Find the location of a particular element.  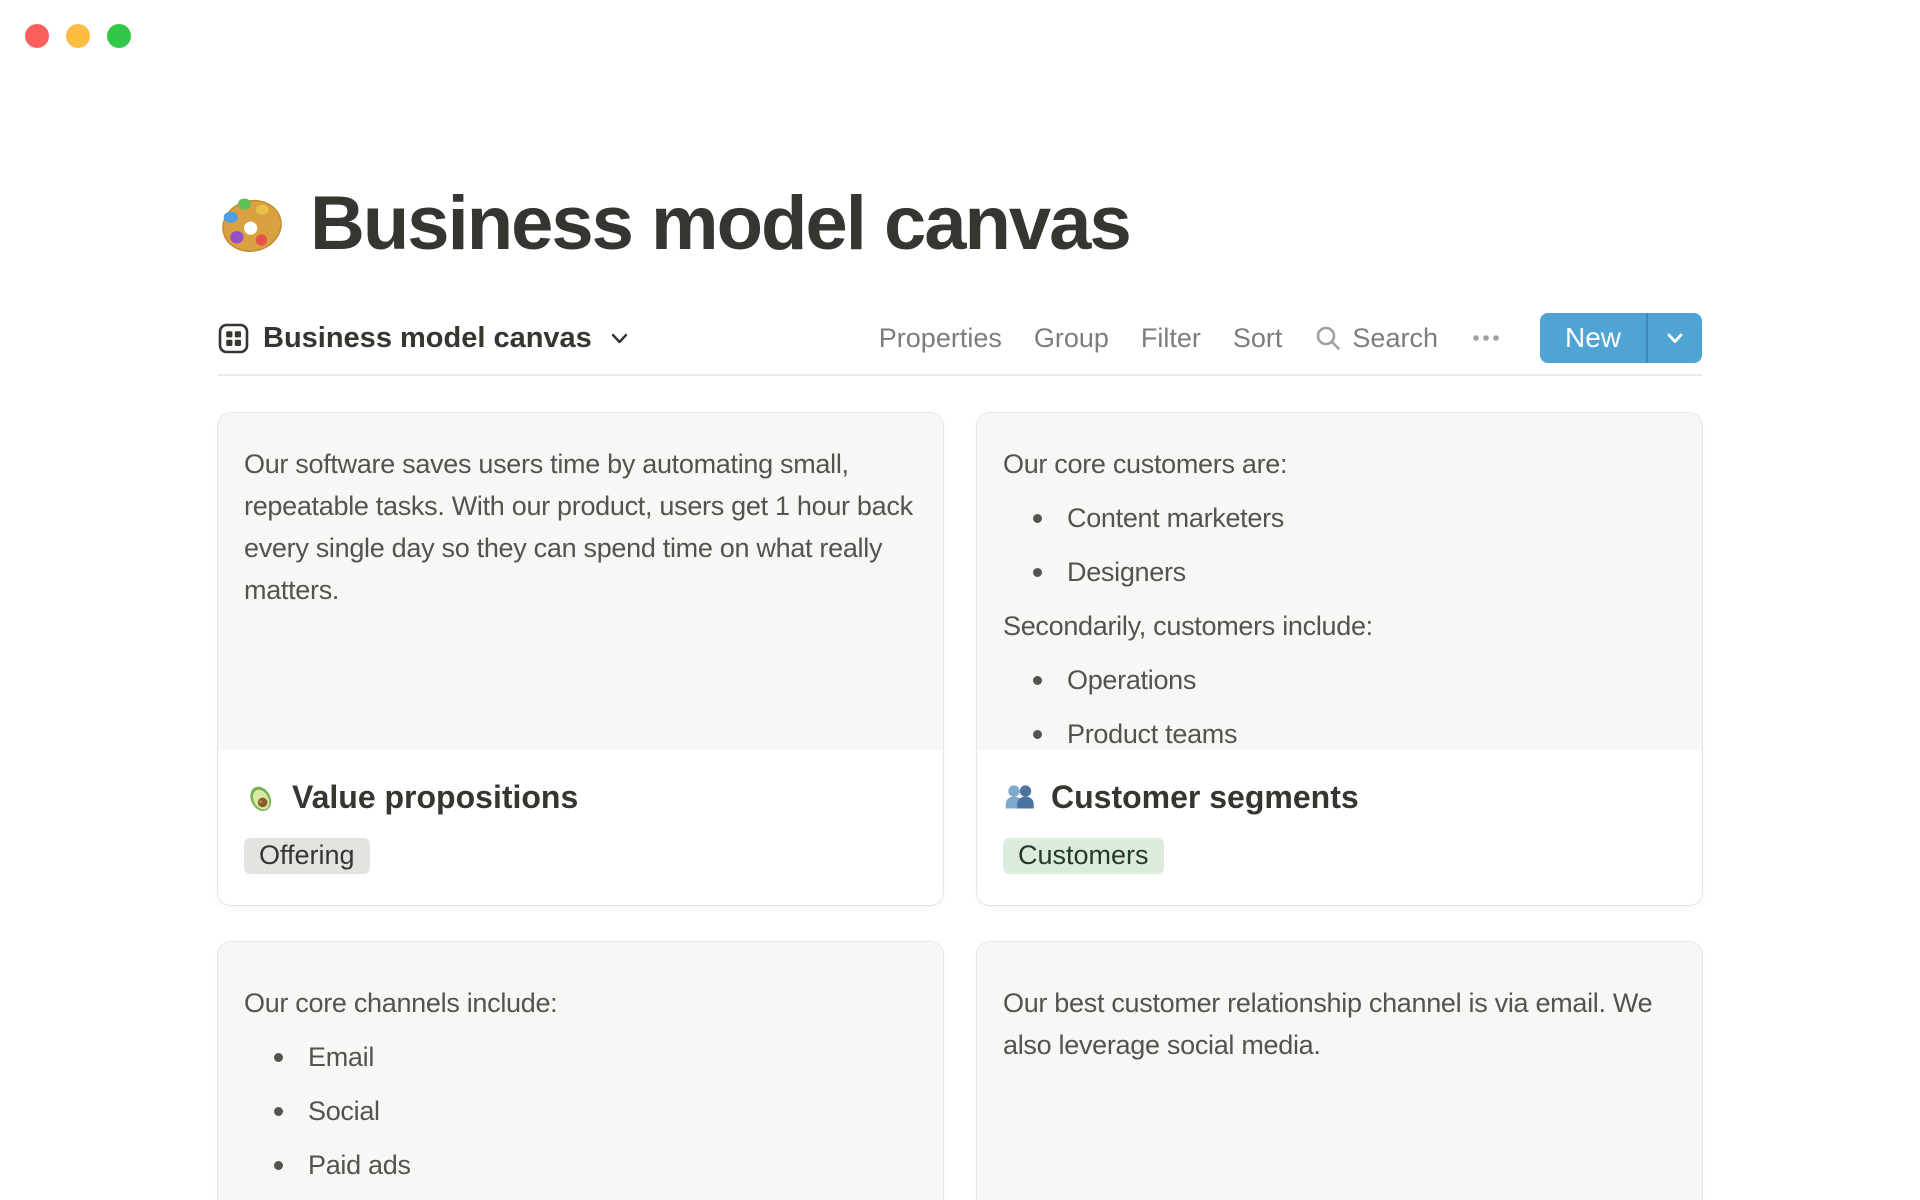

filter-button: Filter is located at coordinates (1171, 338).